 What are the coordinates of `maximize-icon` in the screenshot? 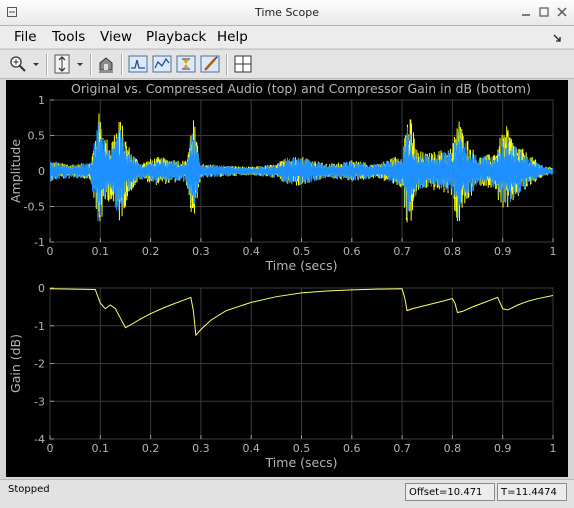 It's located at (544, 12).